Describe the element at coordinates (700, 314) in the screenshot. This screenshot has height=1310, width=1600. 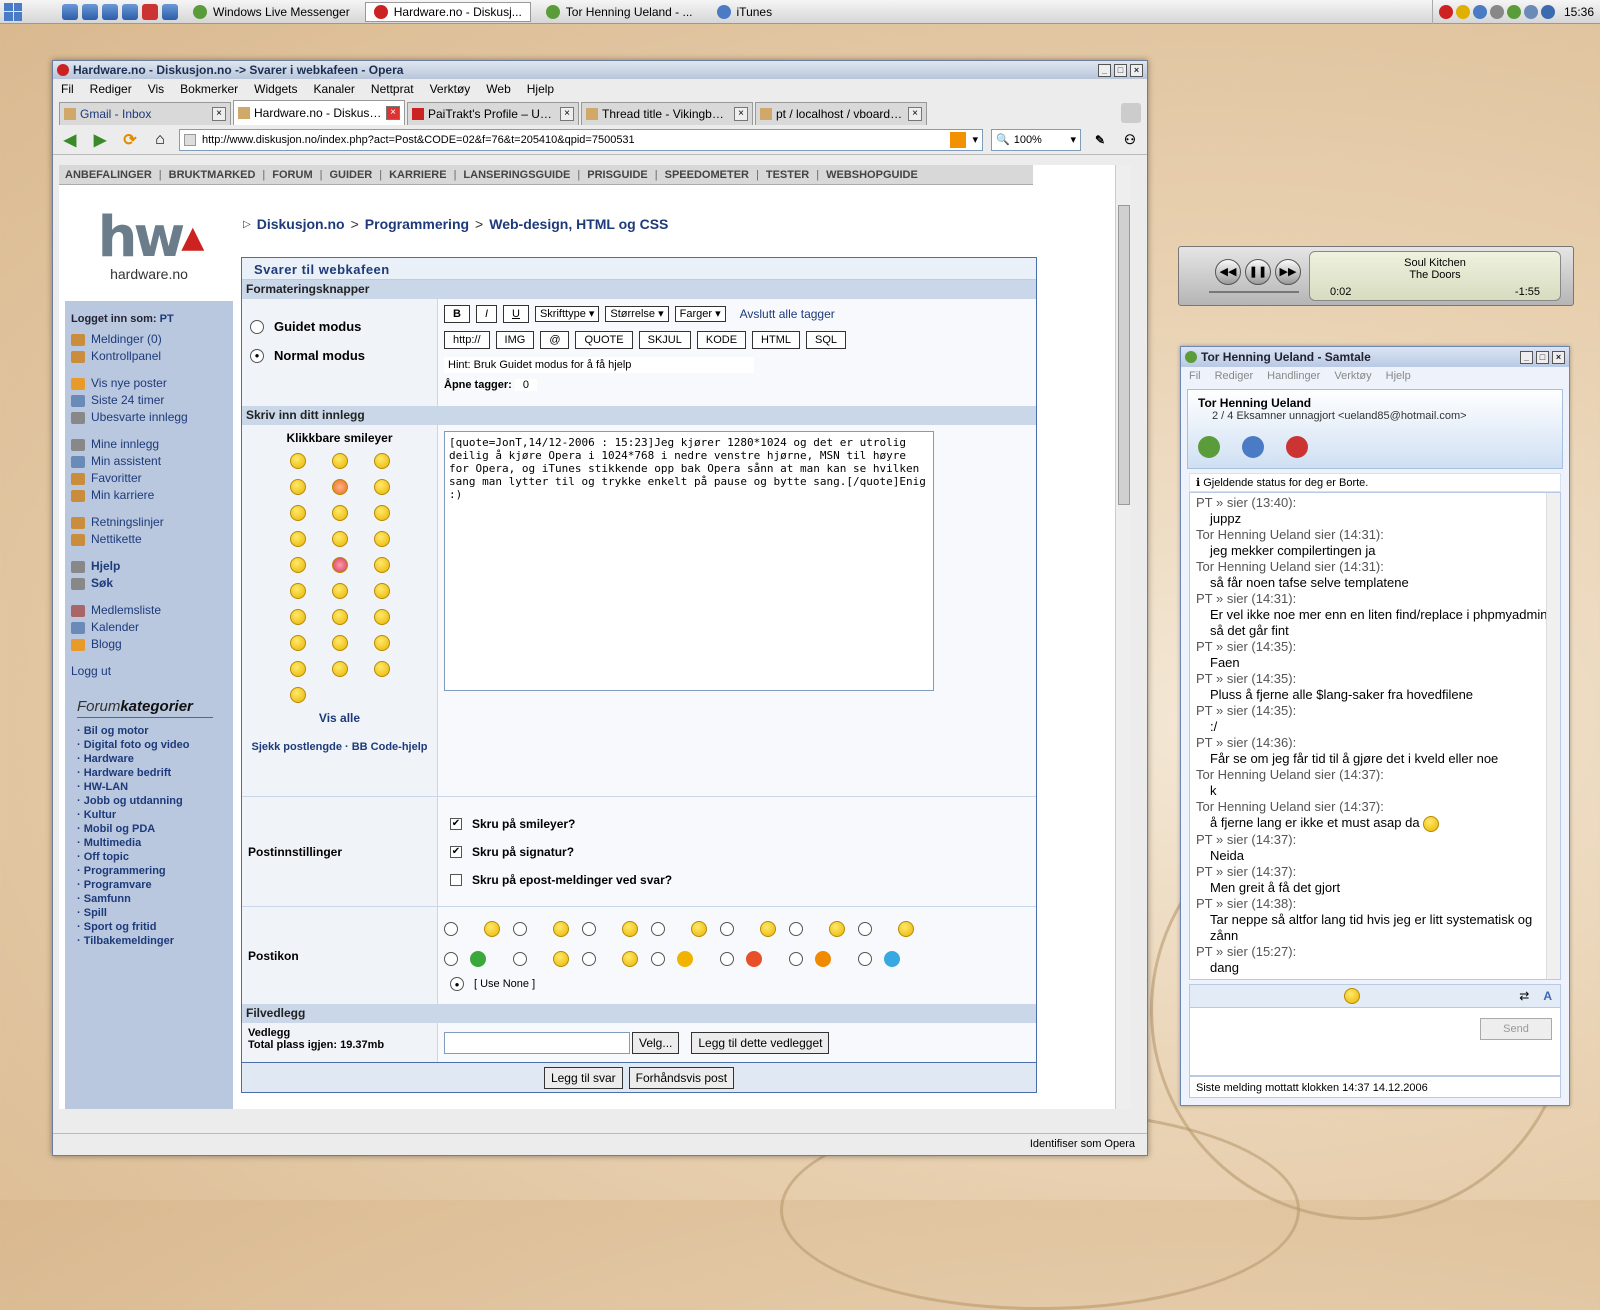
I see `color-select: Farger ▾` at that location.